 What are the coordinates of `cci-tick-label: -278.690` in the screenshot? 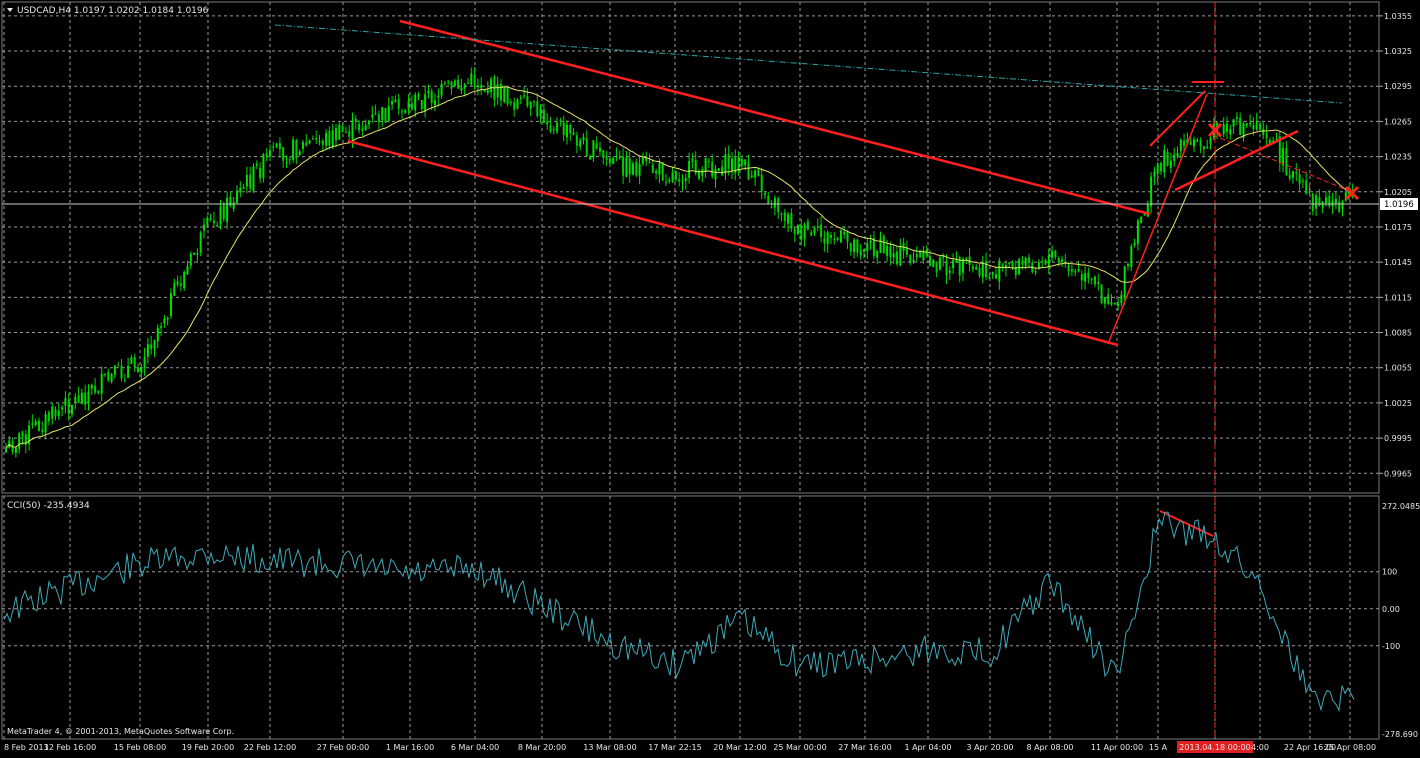 It's located at (1400, 734).